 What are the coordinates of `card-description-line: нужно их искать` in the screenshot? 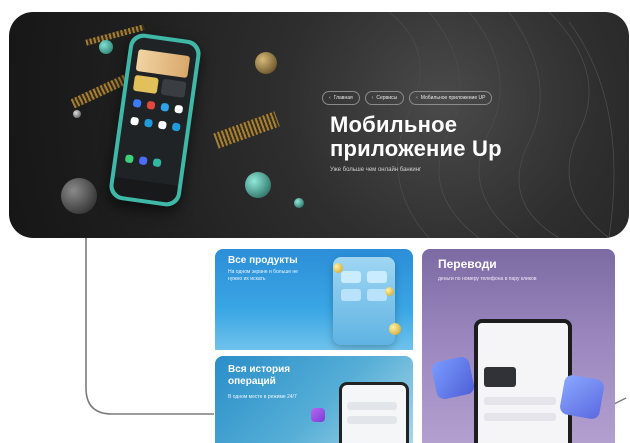 It's located at (247, 279).